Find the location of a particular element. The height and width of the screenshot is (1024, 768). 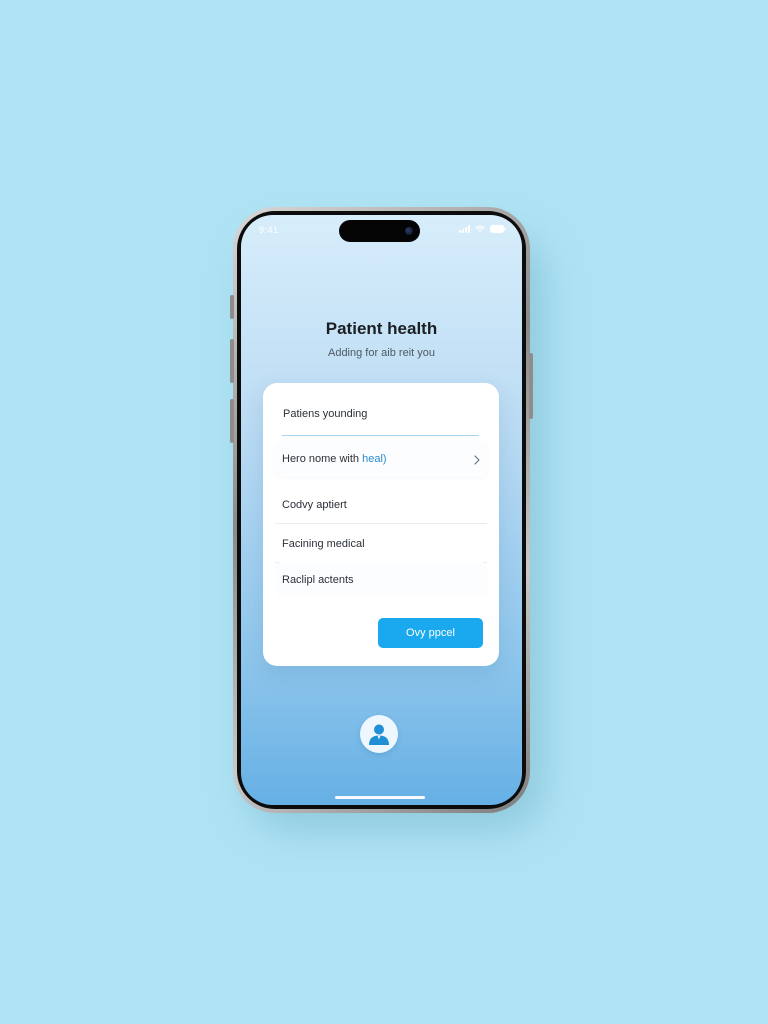

chevron-right-icon is located at coordinates (477, 461).